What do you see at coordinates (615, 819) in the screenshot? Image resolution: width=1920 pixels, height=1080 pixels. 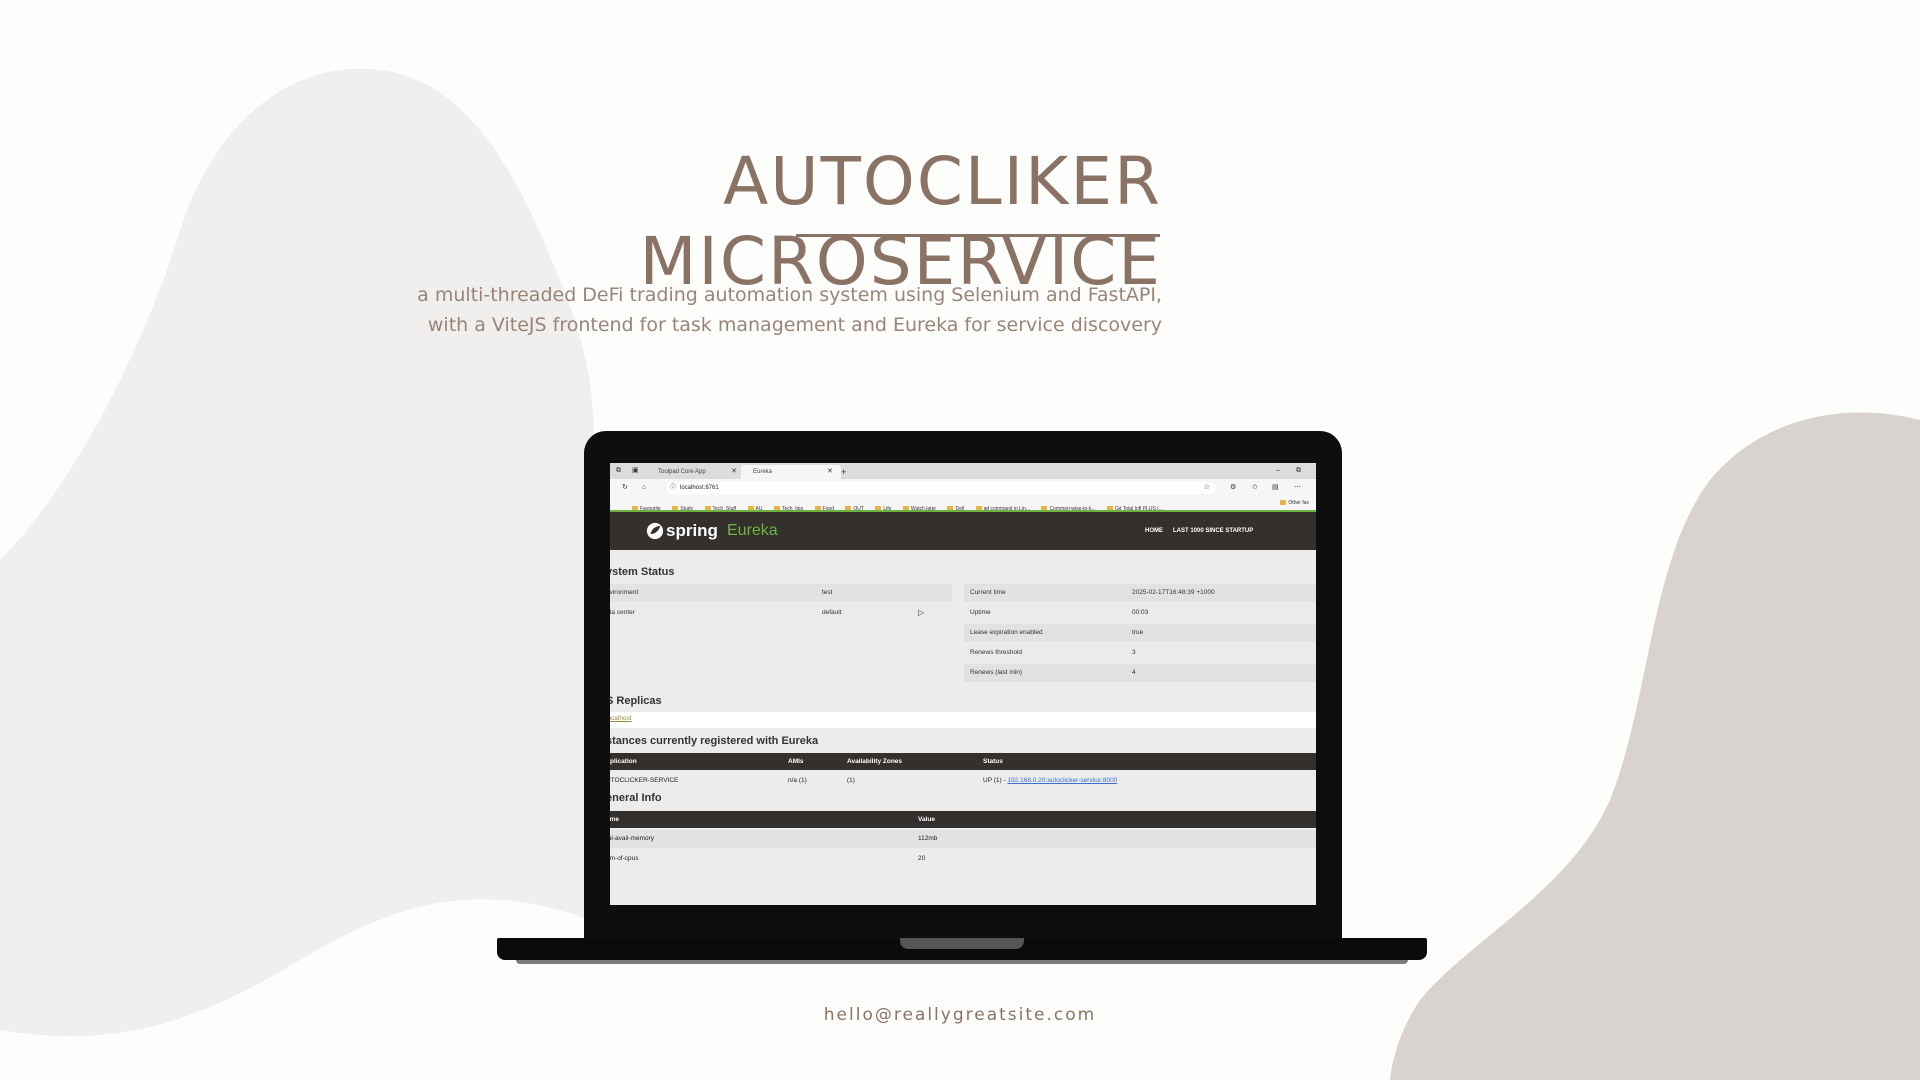 I see `column-header: ame` at bounding box center [615, 819].